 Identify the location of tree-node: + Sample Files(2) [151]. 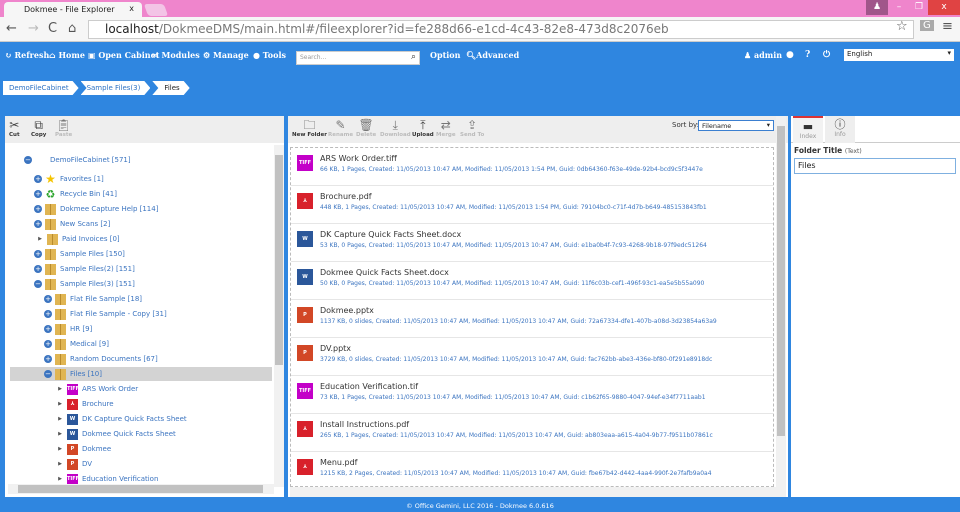
(72, 269).